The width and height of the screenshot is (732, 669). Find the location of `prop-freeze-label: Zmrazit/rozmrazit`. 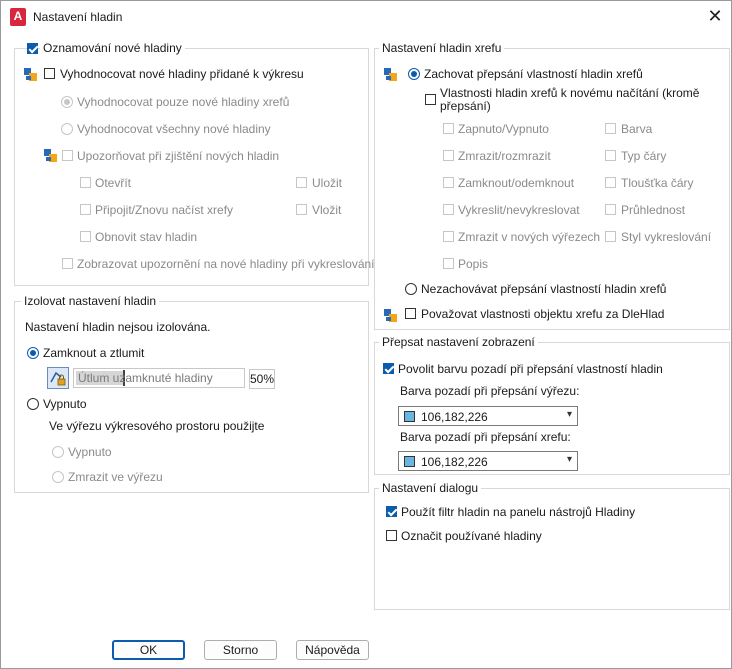

prop-freeze-label: Zmrazit/rozmrazit is located at coordinates (504, 156).